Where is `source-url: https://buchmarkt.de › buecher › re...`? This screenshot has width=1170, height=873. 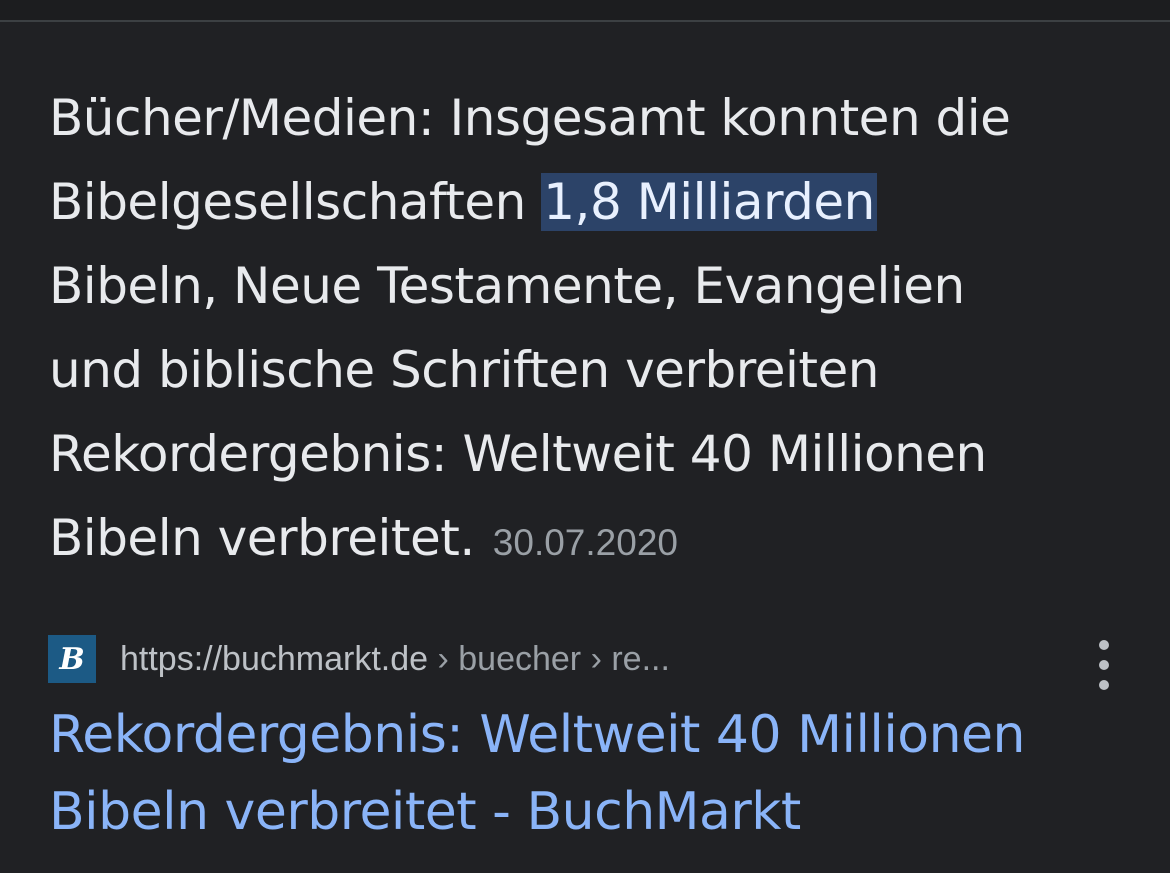 source-url: https://buchmarkt.de › buecher › re... is located at coordinates (395, 659).